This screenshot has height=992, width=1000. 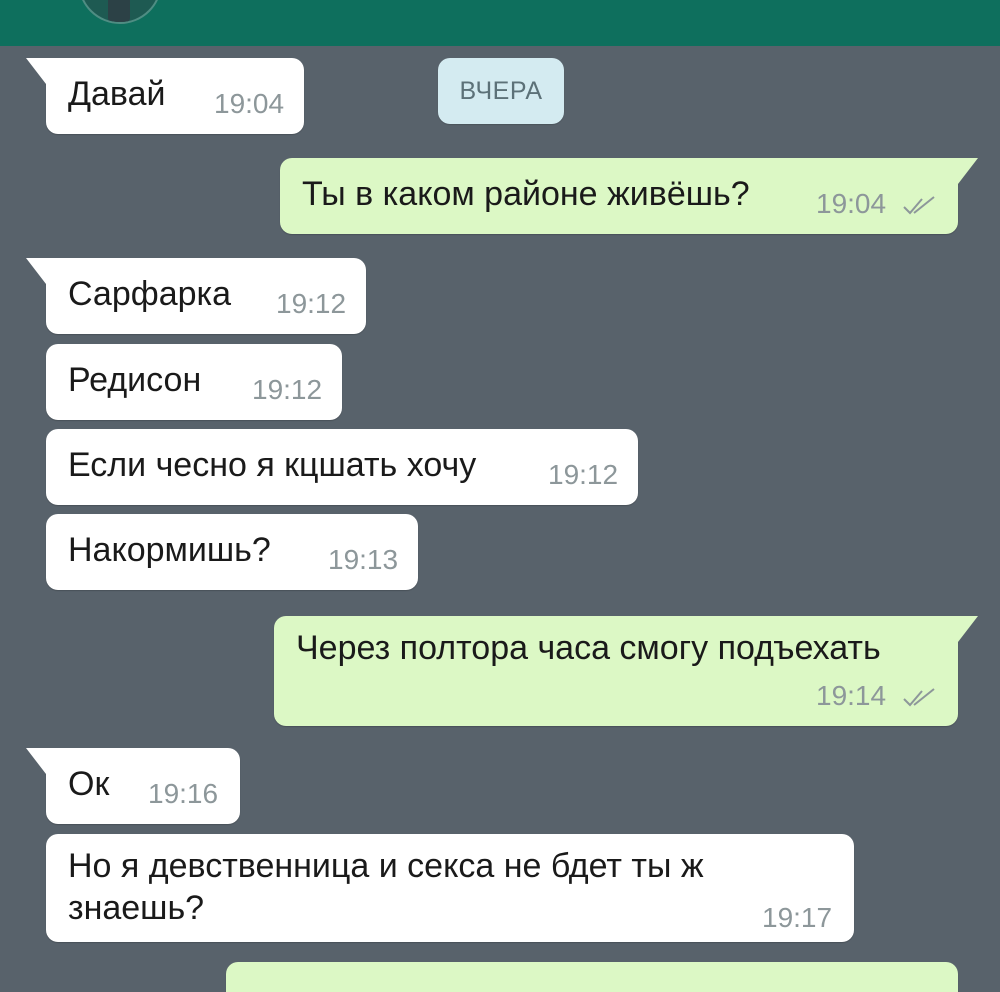 I want to click on message-text: Ты в каком районе живёшь?, so click(x=526, y=194).